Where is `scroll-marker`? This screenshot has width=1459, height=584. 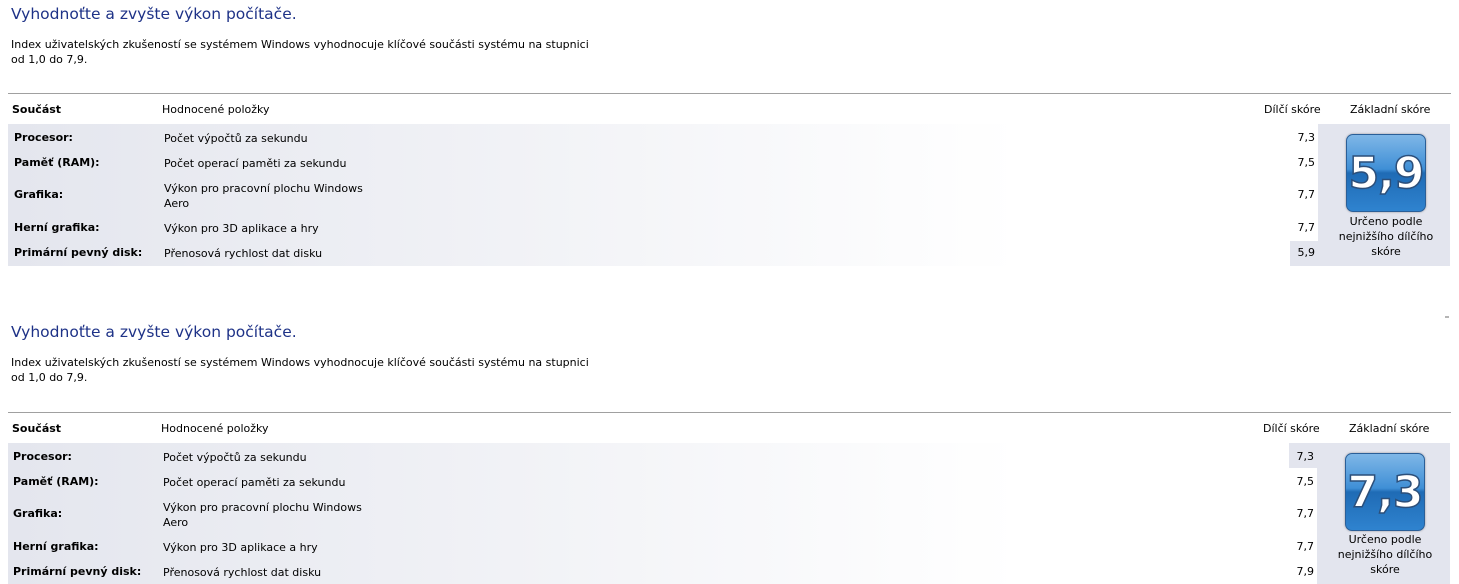 scroll-marker is located at coordinates (1447, 317).